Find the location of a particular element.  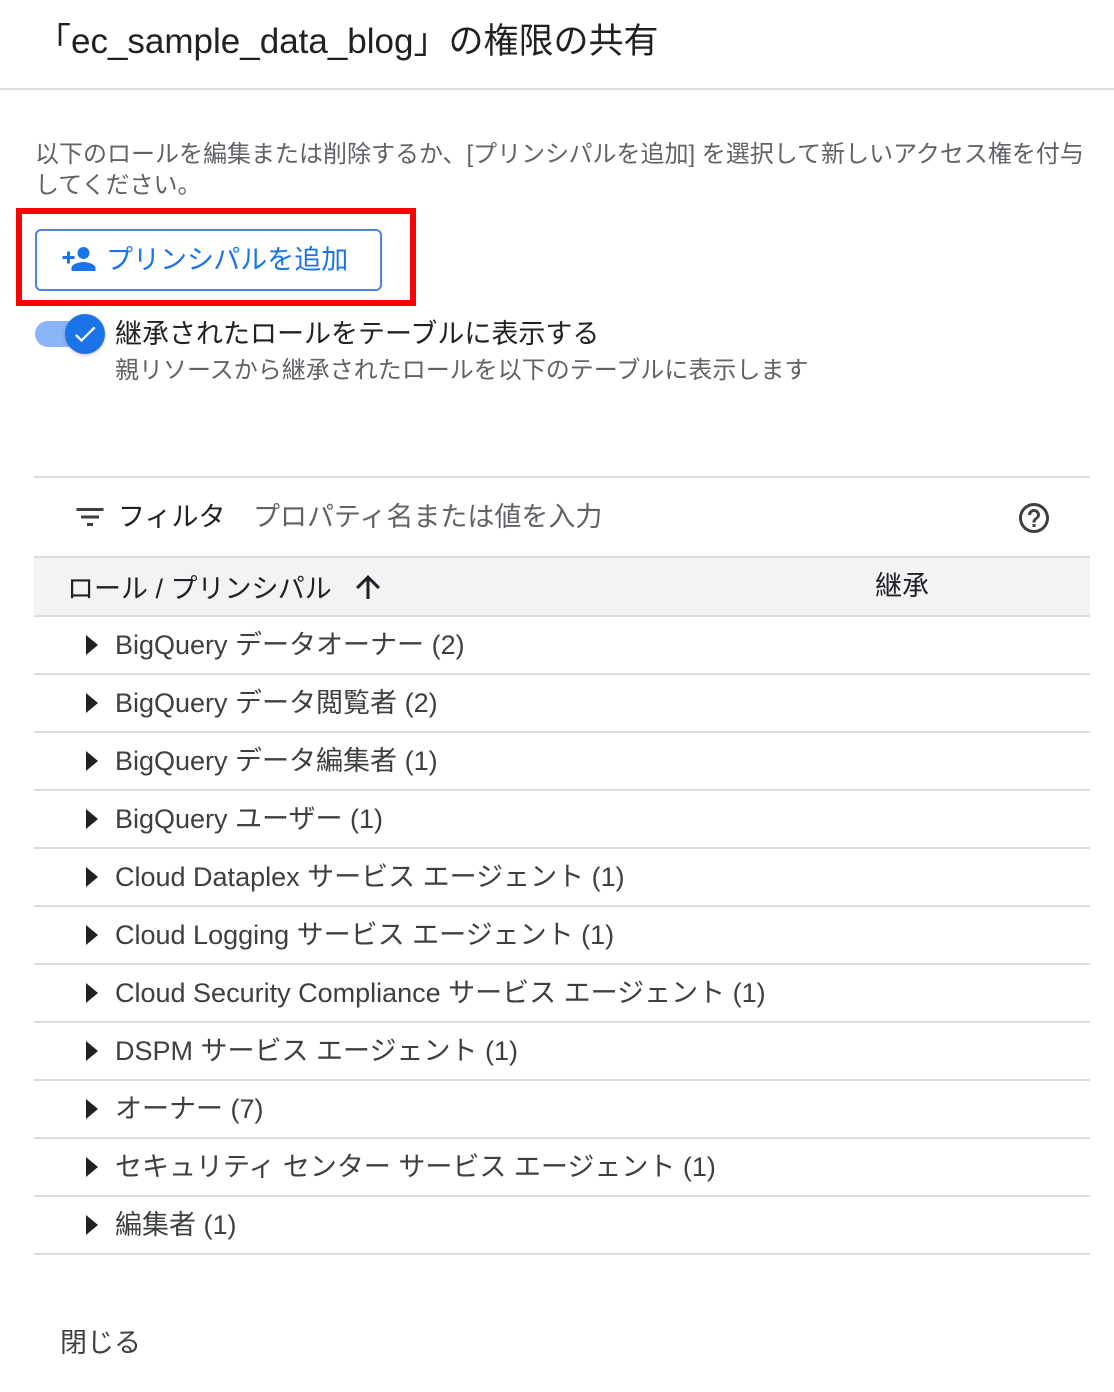

column-header-role-principal: ロール / プリンシパル is located at coordinates (226, 586).